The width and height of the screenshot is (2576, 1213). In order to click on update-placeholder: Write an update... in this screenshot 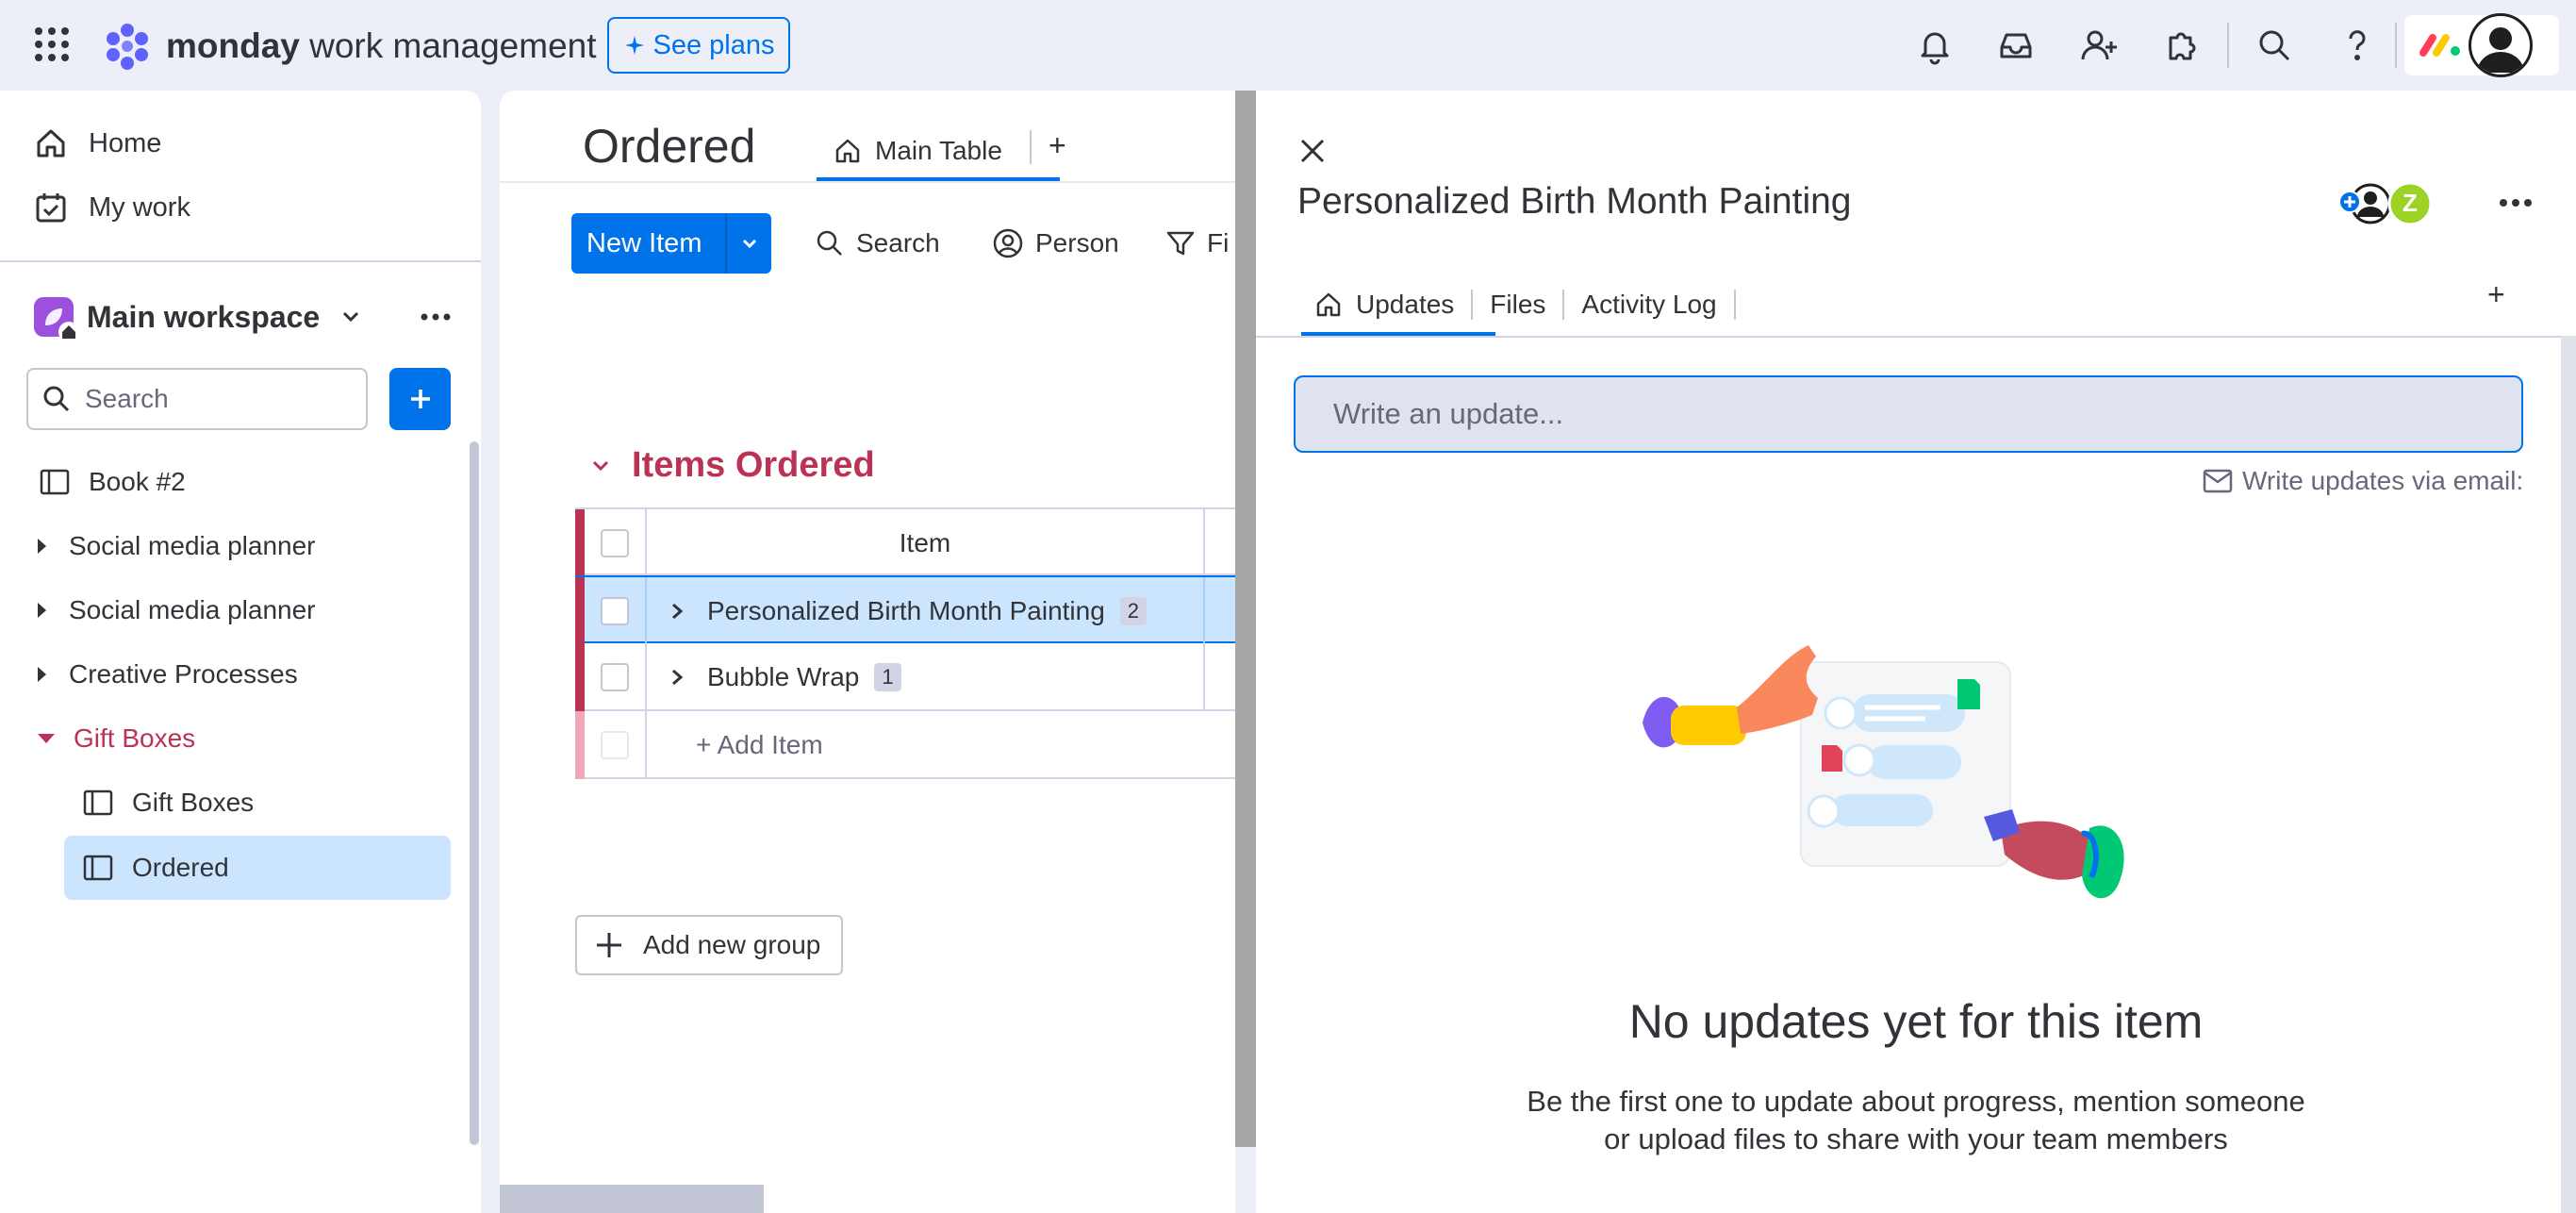, I will do `click(1448, 413)`.